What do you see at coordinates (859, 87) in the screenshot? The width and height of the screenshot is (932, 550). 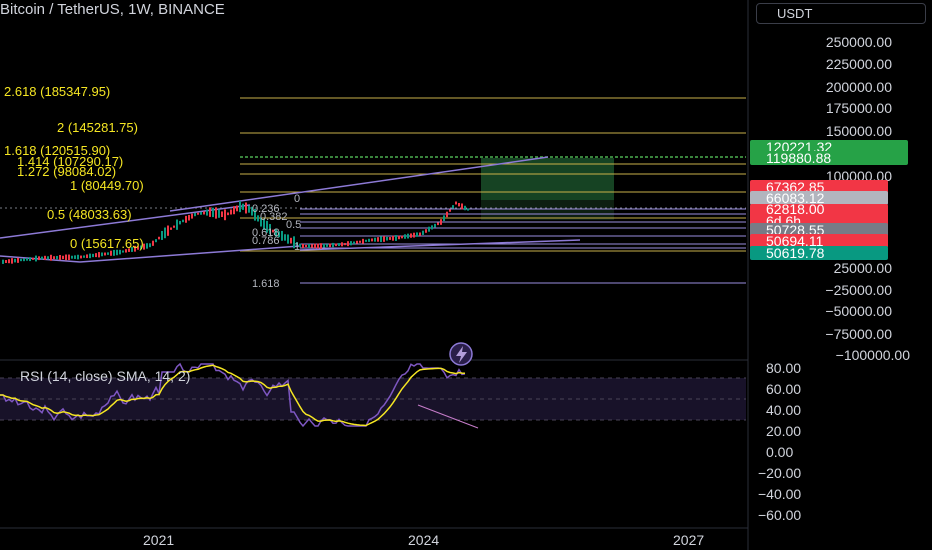 I see `price-axis-tick: 200000.00` at bounding box center [859, 87].